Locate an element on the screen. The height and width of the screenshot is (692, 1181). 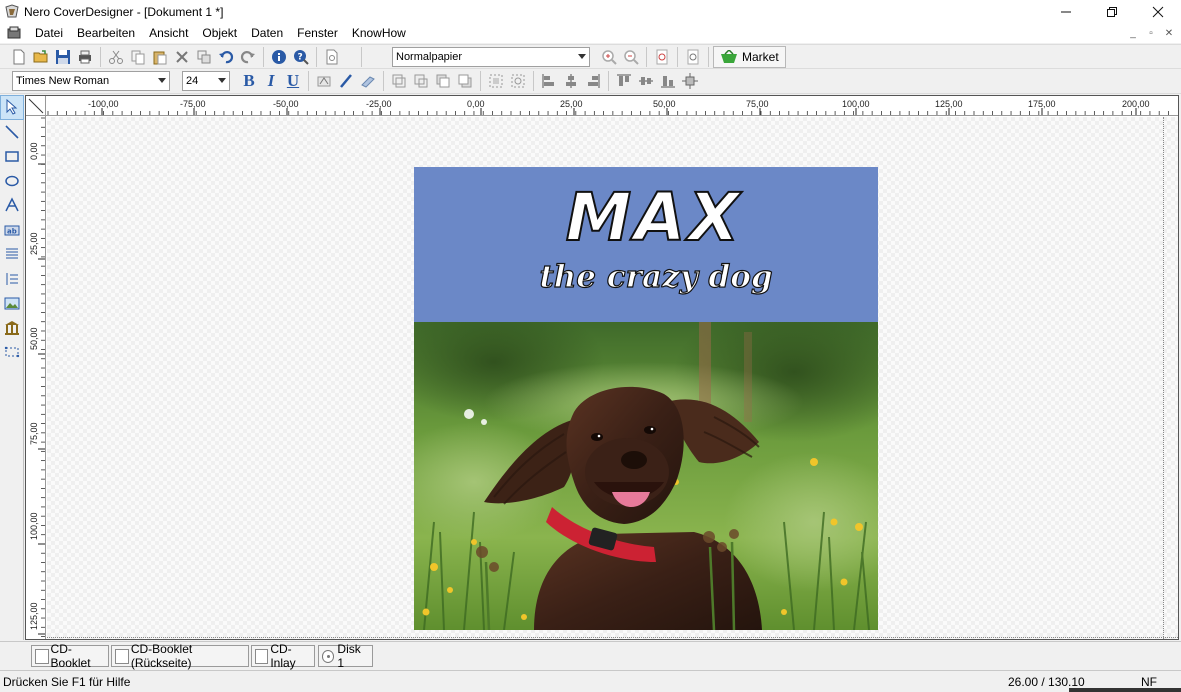
tab-disk-1: Disk 1 is located at coordinates (345, 656).